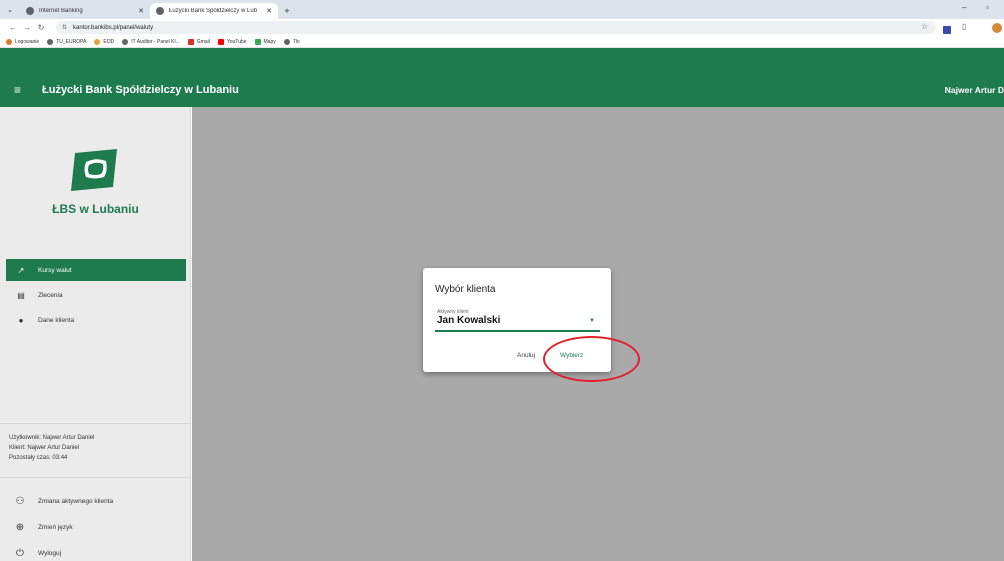  I want to click on sidebar-item-label: Kursy walut, so click(55, 270).